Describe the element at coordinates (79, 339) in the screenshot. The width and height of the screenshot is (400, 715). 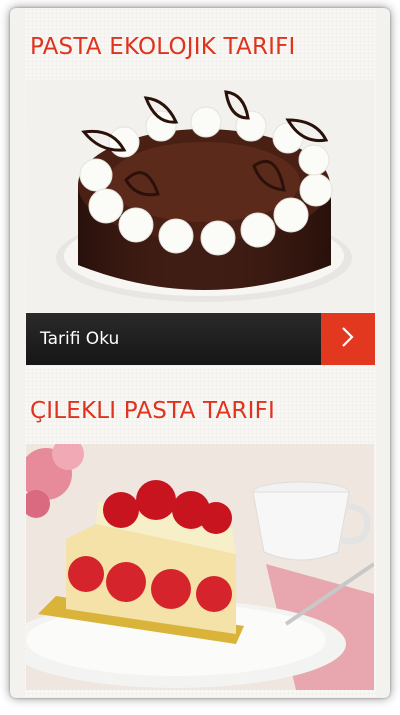
I see `read-recipe-label: Tarifi Oku` at that location.